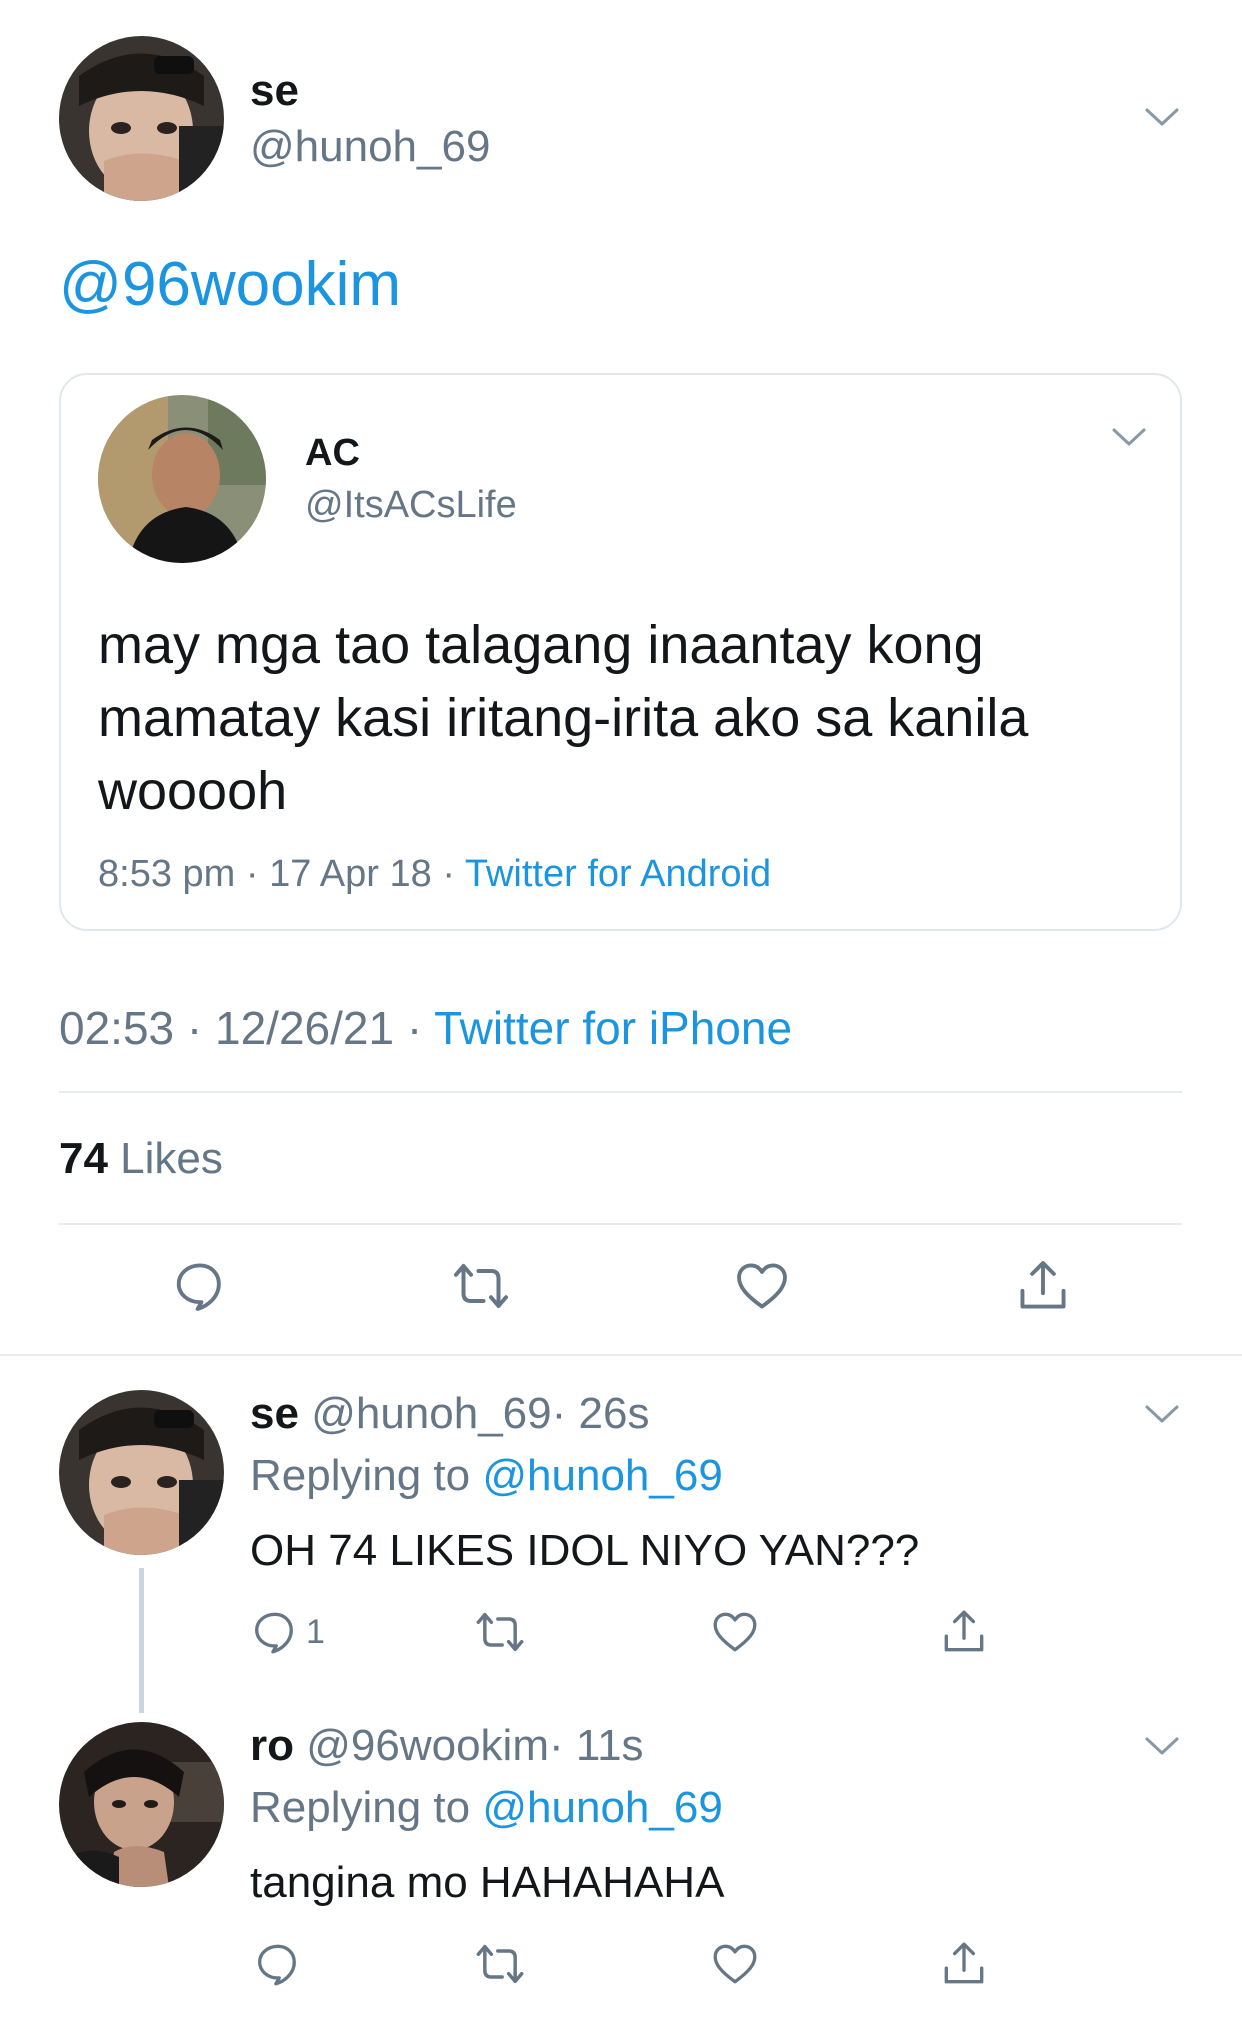 This screenshot has height=2021, width=1242. Describe the element at coordinates (141, 118) in the screenshot. I see `avatar` at that location.